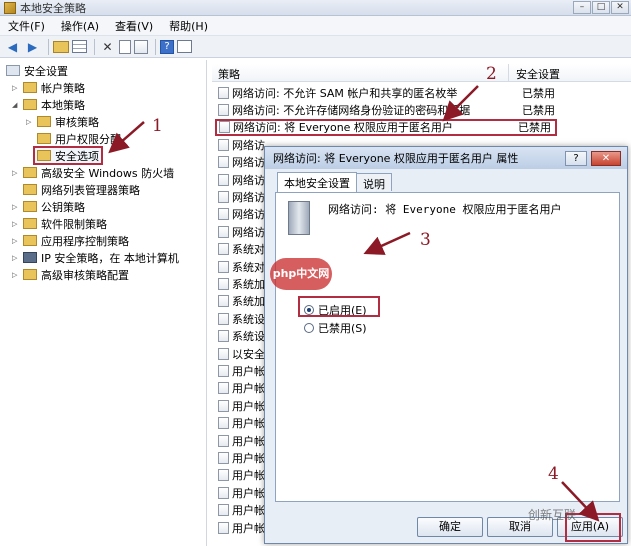  I want to click on tree-item-public-key: ▷ 公钥策略, so click(48, 206).